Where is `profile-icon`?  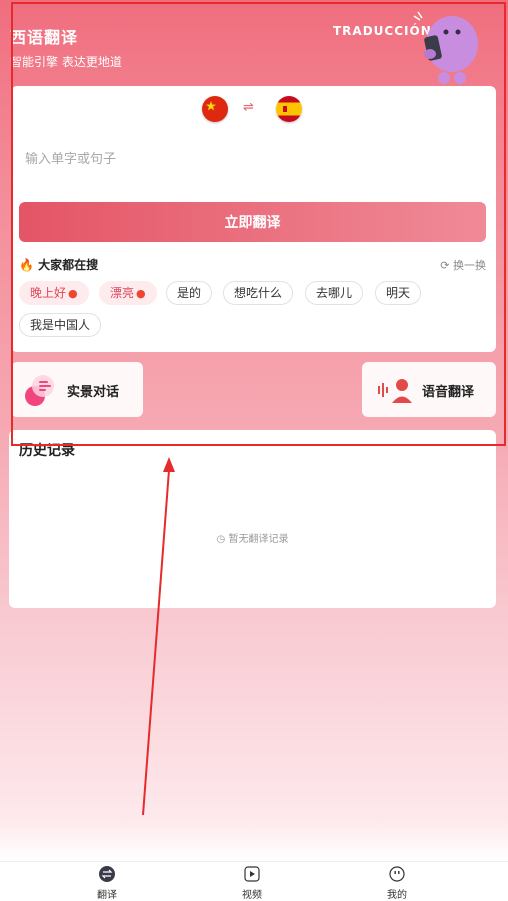
profile-icon is located at coordinates (397, 874).